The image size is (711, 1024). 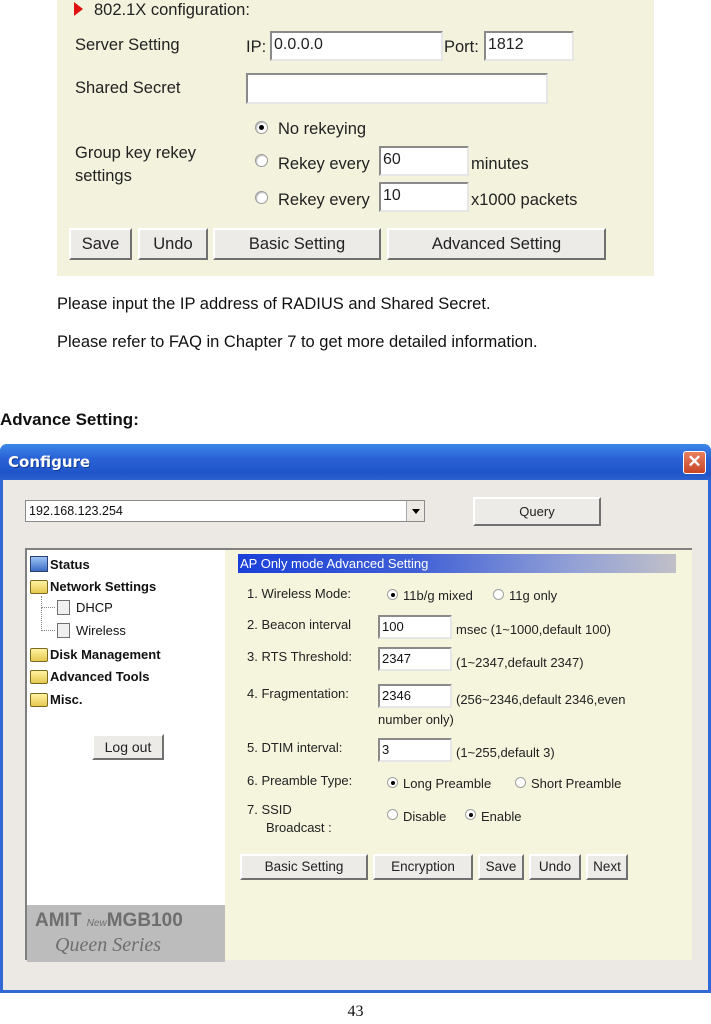 What do you see at coordinates (93, 586) in the screenshot?
I see `tree-item-network-settings: Network Settings` at bounding box center [93, 586].